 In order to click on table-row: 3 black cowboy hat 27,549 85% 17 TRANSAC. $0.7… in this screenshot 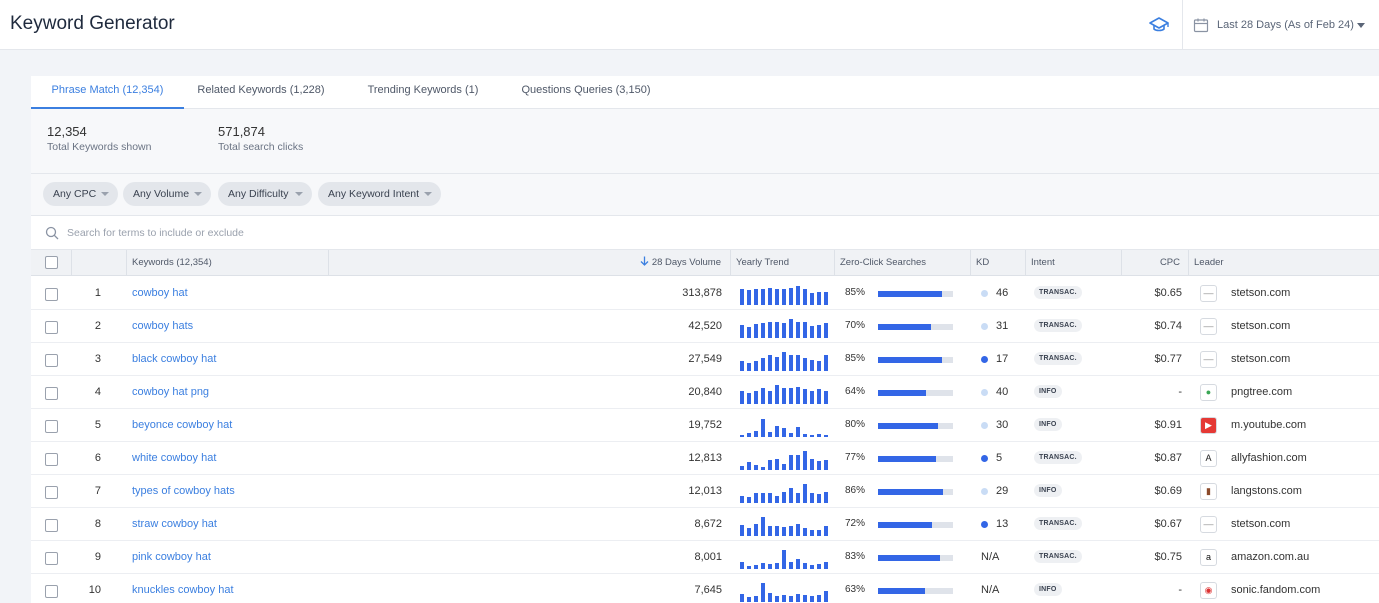, I will do `click(705, 359)`.